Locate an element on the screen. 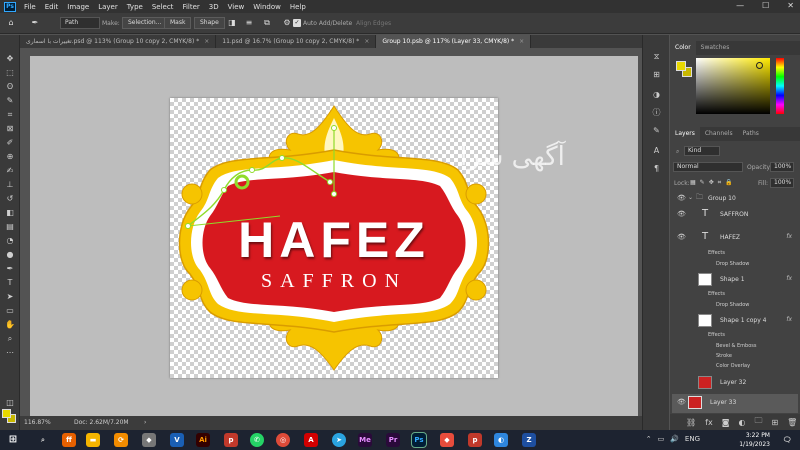 The height and width of the screenshot is (450, 800). crop-tool-icon: ⌗ is located at coordinates (10, 115).